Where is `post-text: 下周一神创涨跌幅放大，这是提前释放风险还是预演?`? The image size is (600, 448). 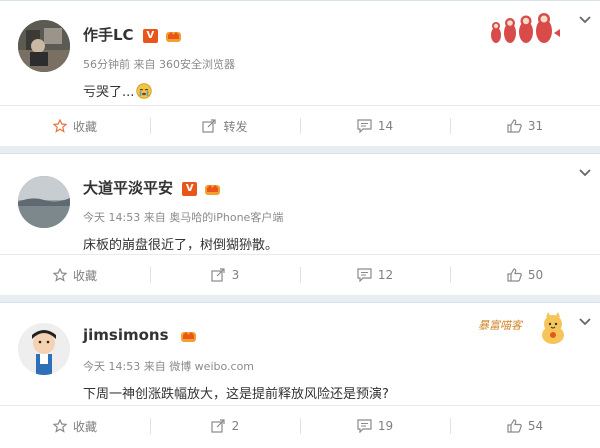 post-text: 下周一神创涨跌幅放大，这是提前释放风险还是预演? is located at coordinates (236, 394).